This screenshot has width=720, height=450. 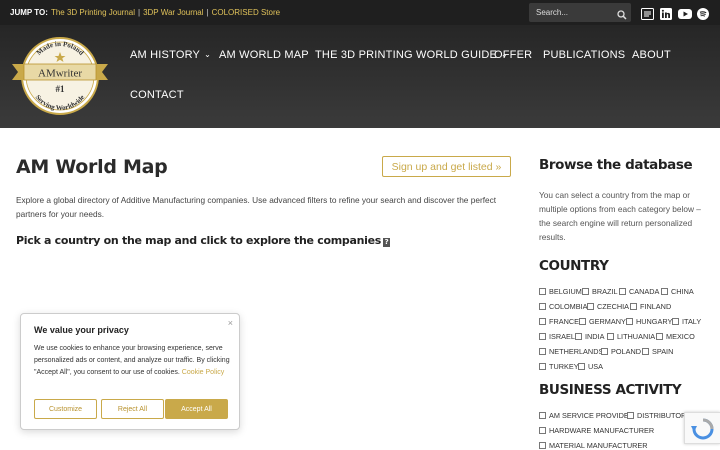 I want to click on country-heading: COUNTRY, so click(x=574, y=266).